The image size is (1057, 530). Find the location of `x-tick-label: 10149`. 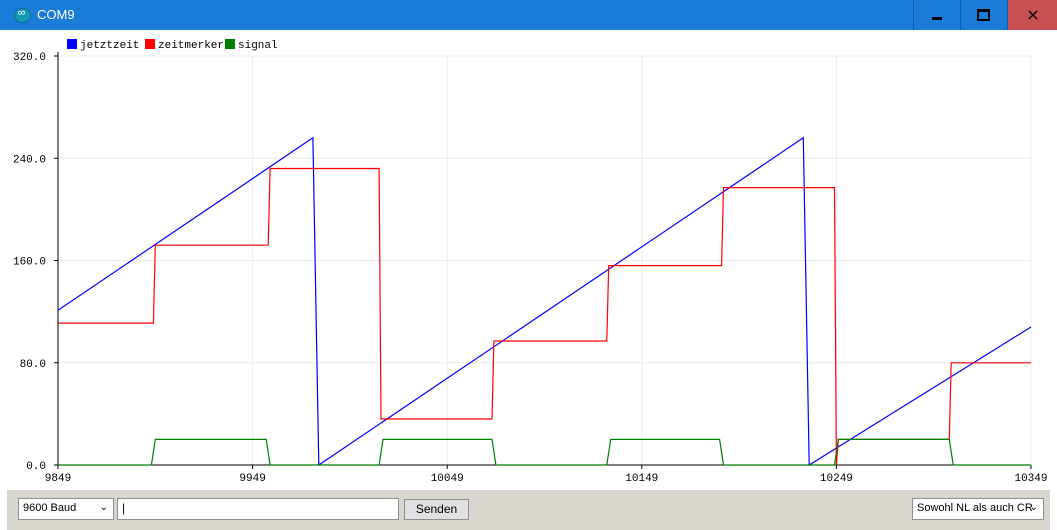

x-tick-label: 10149 is located at coordinates (641, 479).